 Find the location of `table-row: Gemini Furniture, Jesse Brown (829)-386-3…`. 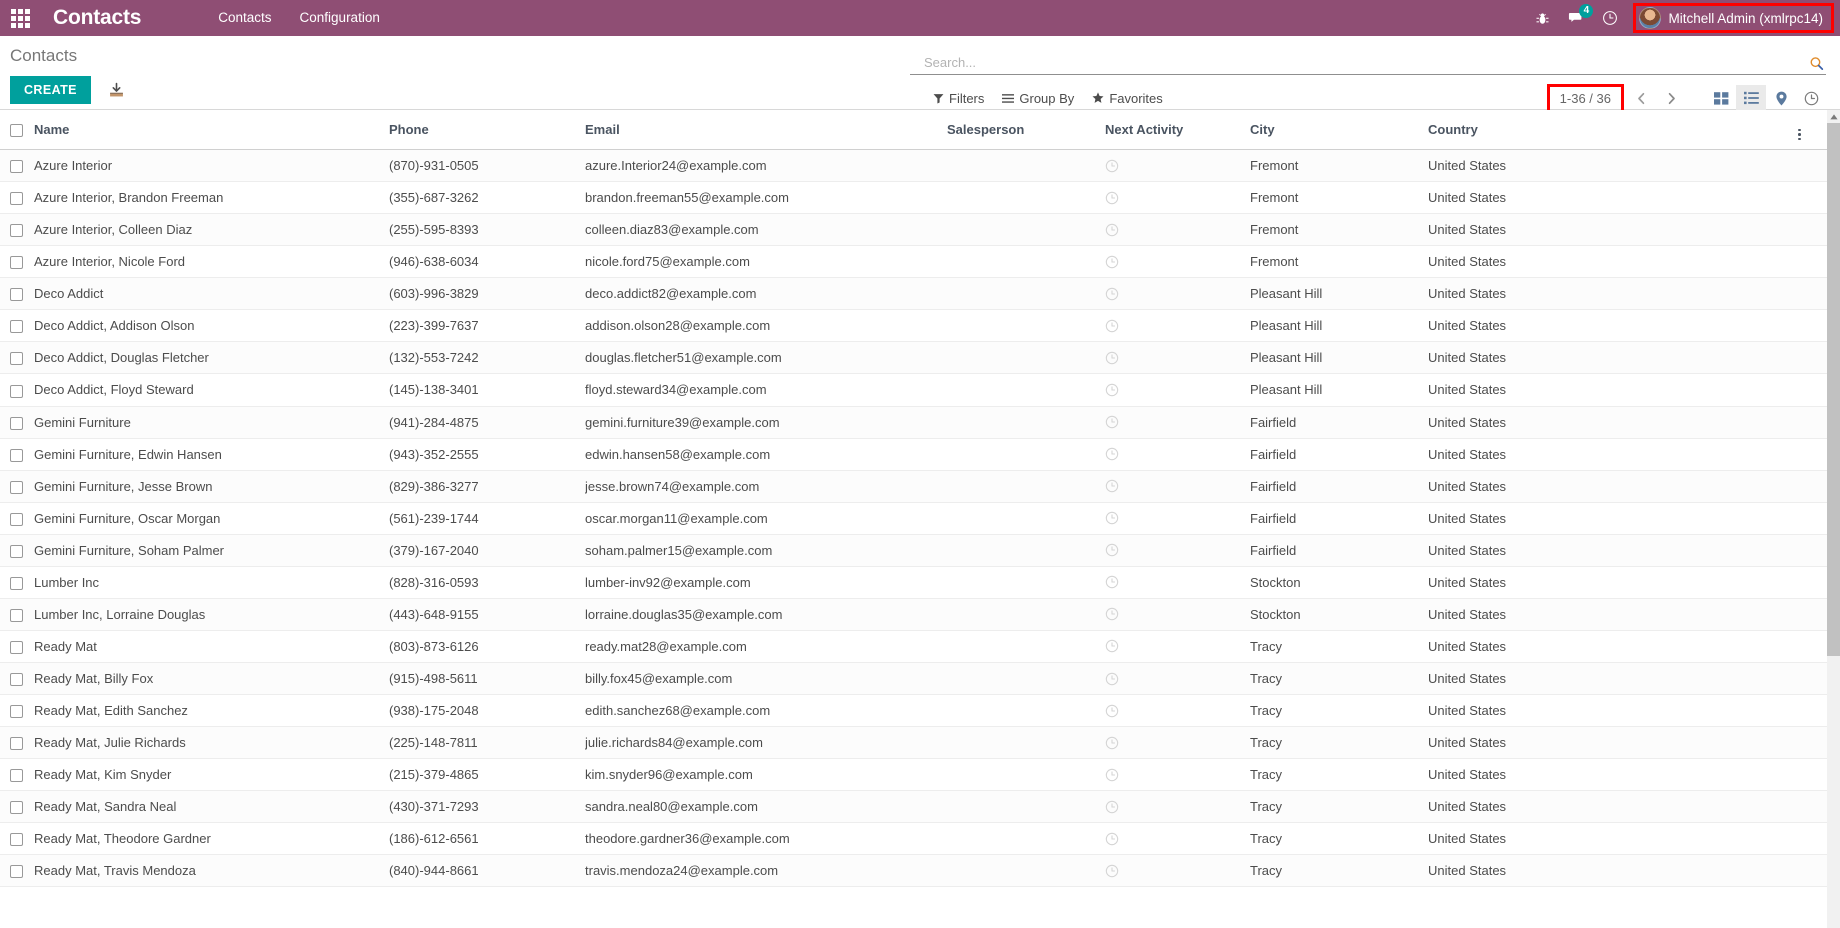

table-row: Gemini Furniture, Jesse Brown (829)-386-3… is located at coordinates (913, 486).